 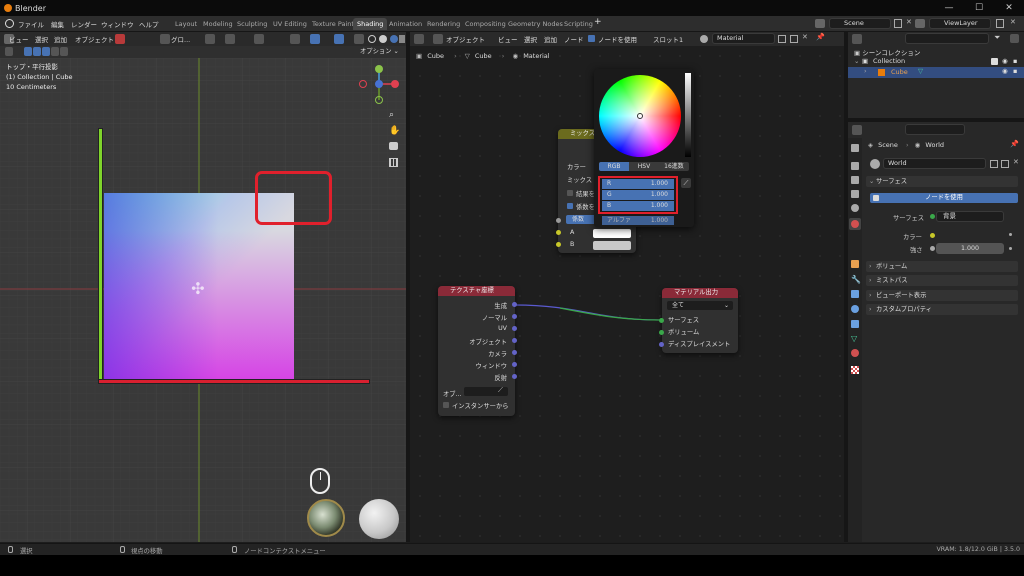 I want to click on cube-camera-icon: ▪, so click(x=1015, y=71).